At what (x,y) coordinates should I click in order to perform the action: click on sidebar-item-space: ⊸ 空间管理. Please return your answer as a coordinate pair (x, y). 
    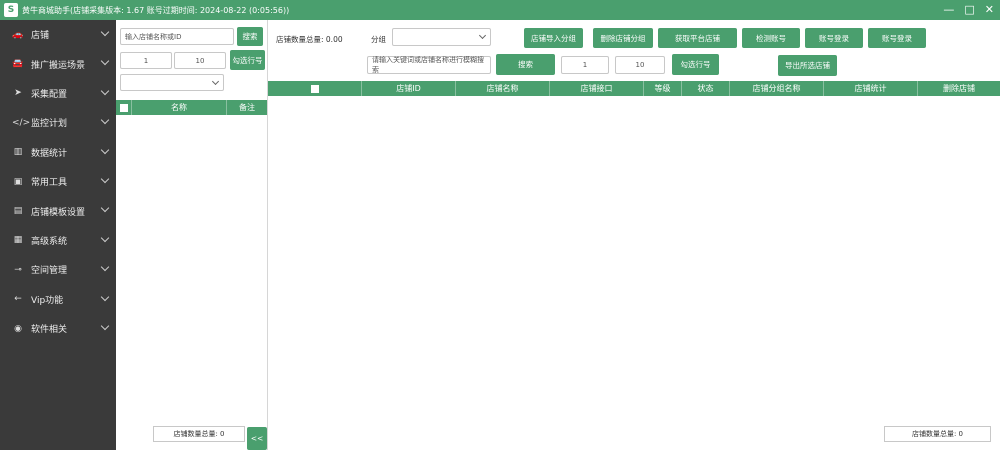
    Looking at the image, I should click on (58, 269).